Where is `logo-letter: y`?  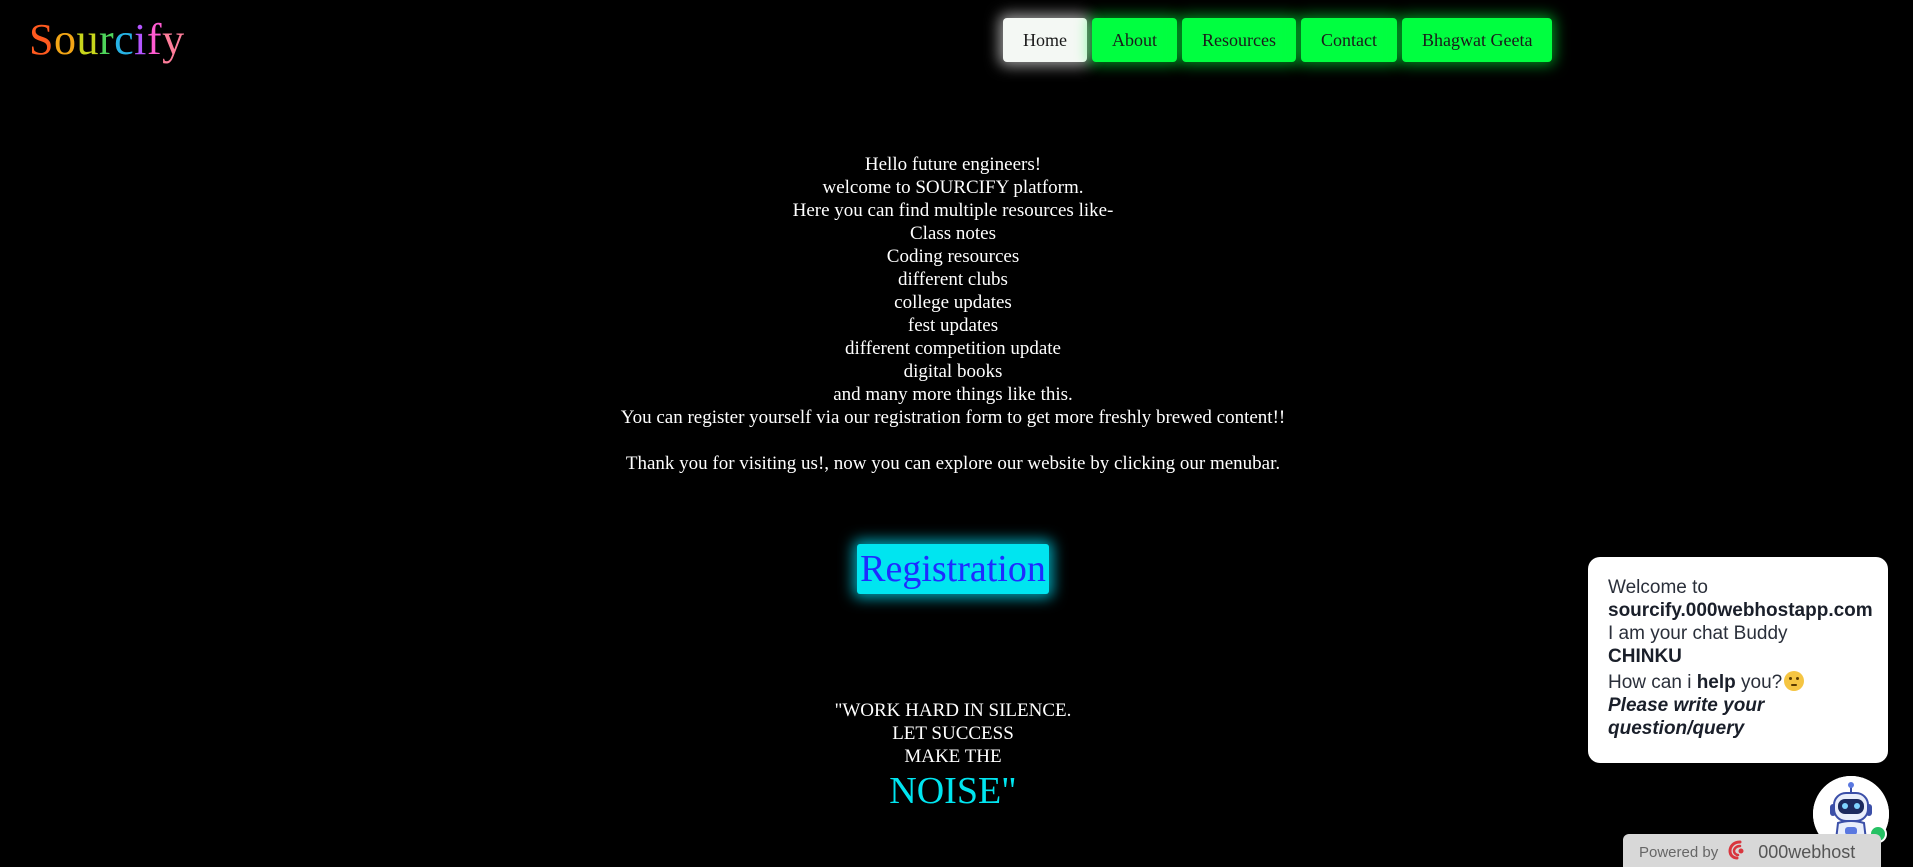 logo-letter: y is located at coordinates (173, 39).